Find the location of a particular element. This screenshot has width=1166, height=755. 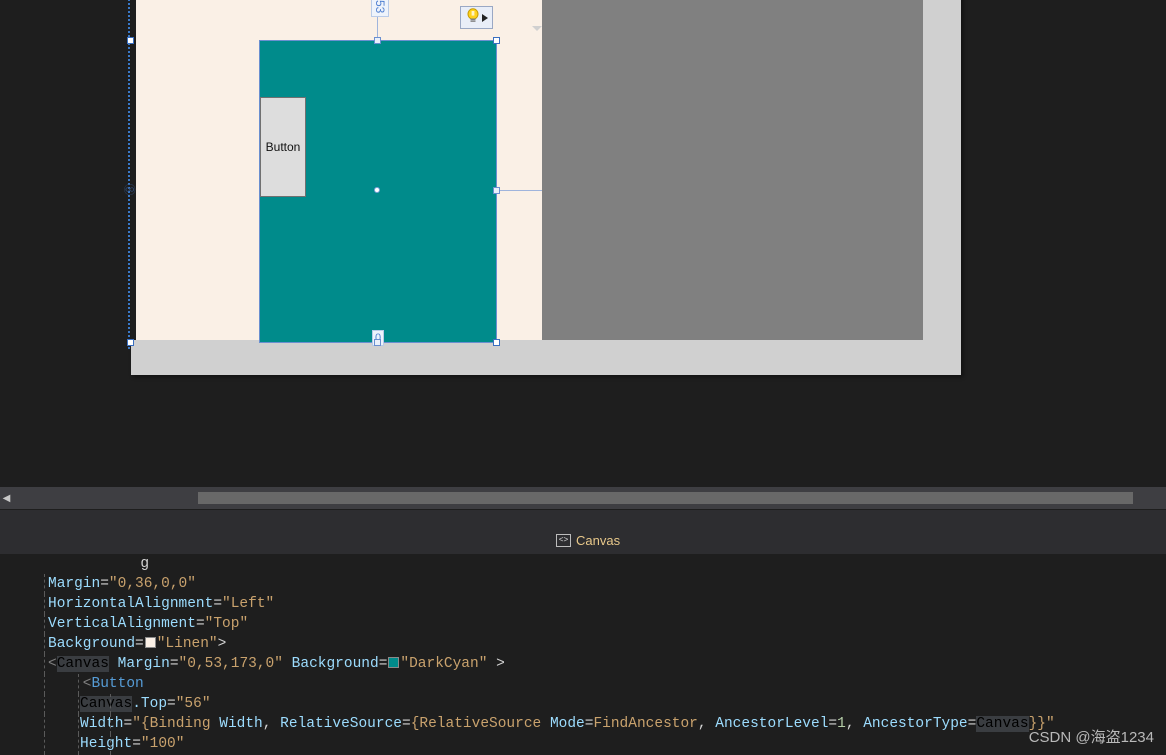

selection-handle-bottom-left is located at coordinates (130, 342).